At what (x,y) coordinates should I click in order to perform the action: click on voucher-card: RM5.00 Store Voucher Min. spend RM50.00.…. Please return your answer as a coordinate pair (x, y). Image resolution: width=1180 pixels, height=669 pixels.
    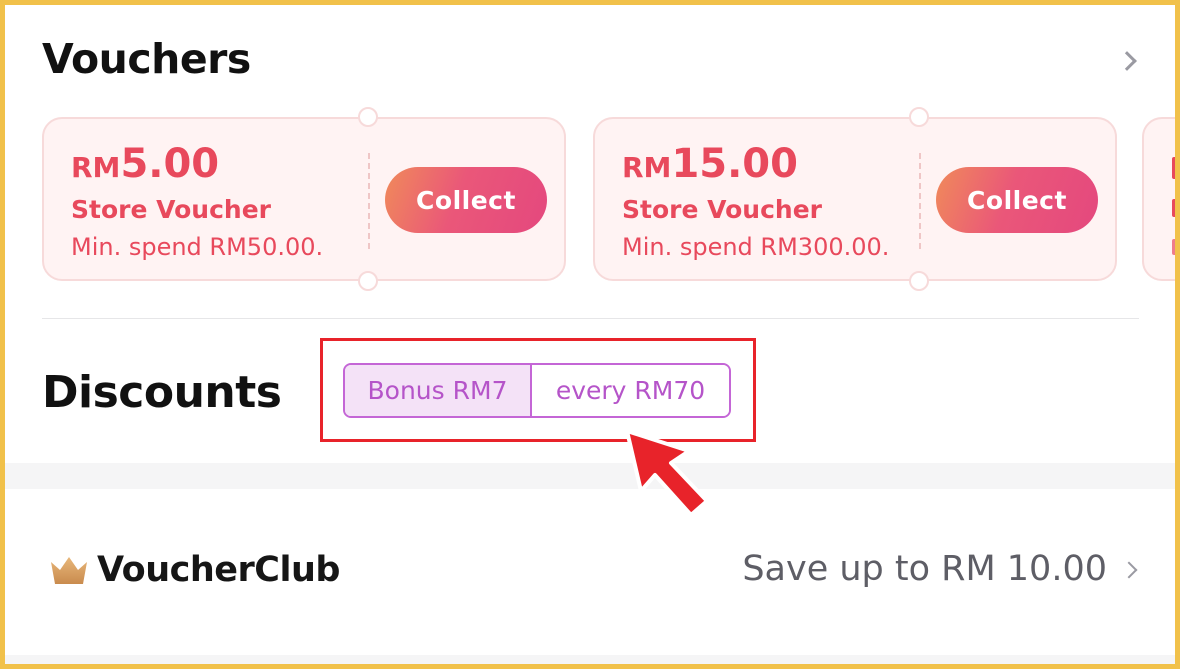
    Looking at the image, I should click on (304, 199).